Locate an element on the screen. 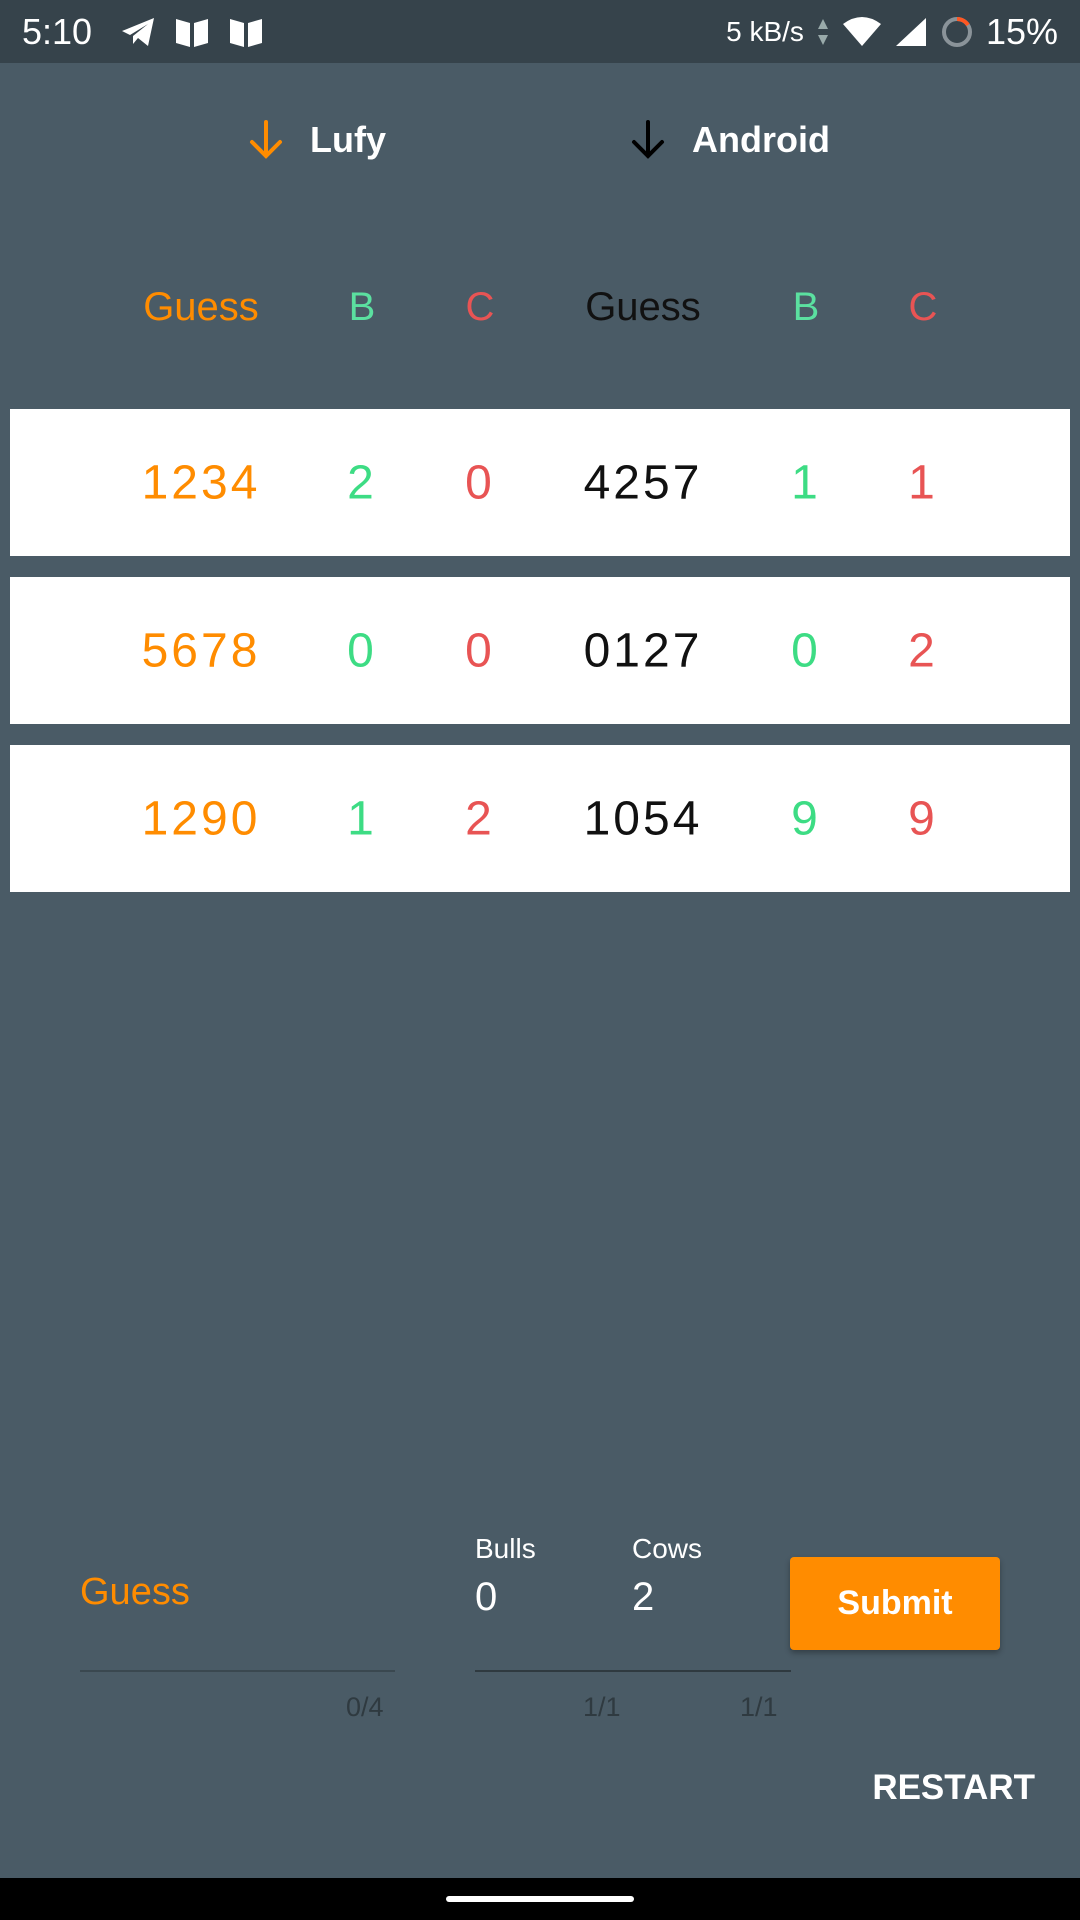 This screenshot has width=1080, height=1920. bulls-value: 0 is located at coordinates (486, 1597).